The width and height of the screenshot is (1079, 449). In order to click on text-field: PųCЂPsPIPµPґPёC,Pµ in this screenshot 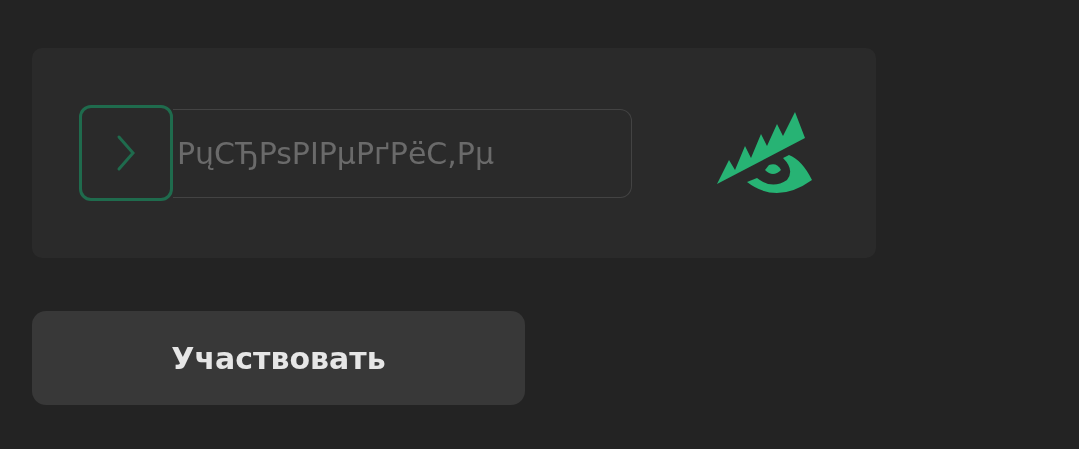, I will do `click(402, 153)`.